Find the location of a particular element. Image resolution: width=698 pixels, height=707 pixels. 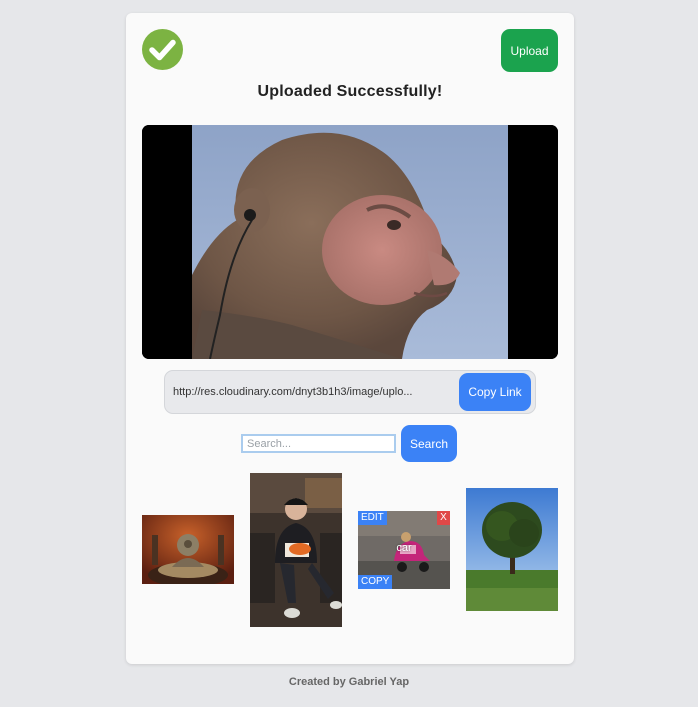

person-image is located at coordinates (296, 550).